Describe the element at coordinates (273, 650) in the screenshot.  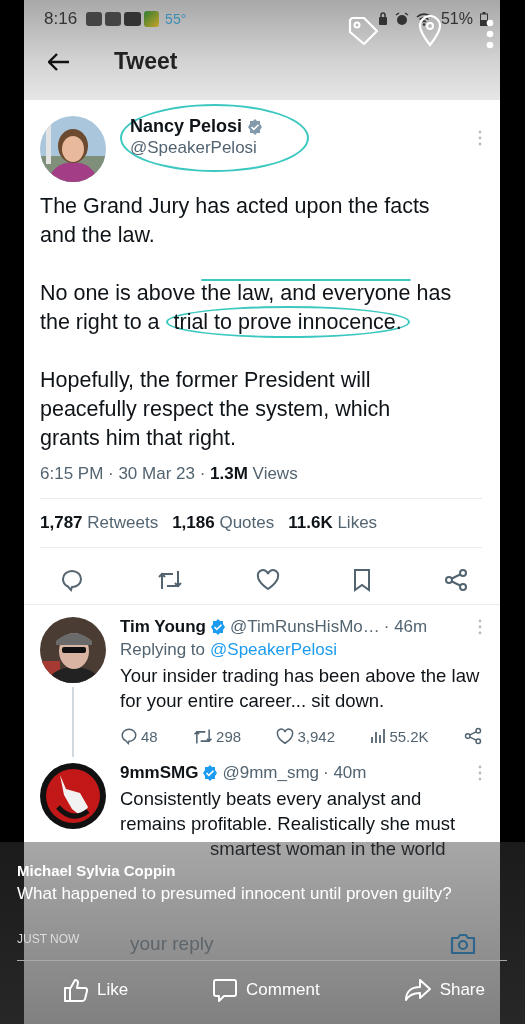
I see `mention-link: @SpeakerPelosi` at that location.